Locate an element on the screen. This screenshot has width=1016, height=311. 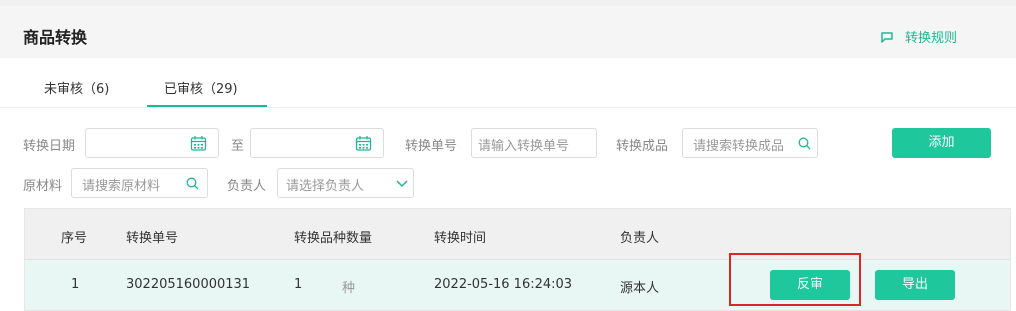
material-search-input: 请搜索原材料 is located at coordinates (139, 183).